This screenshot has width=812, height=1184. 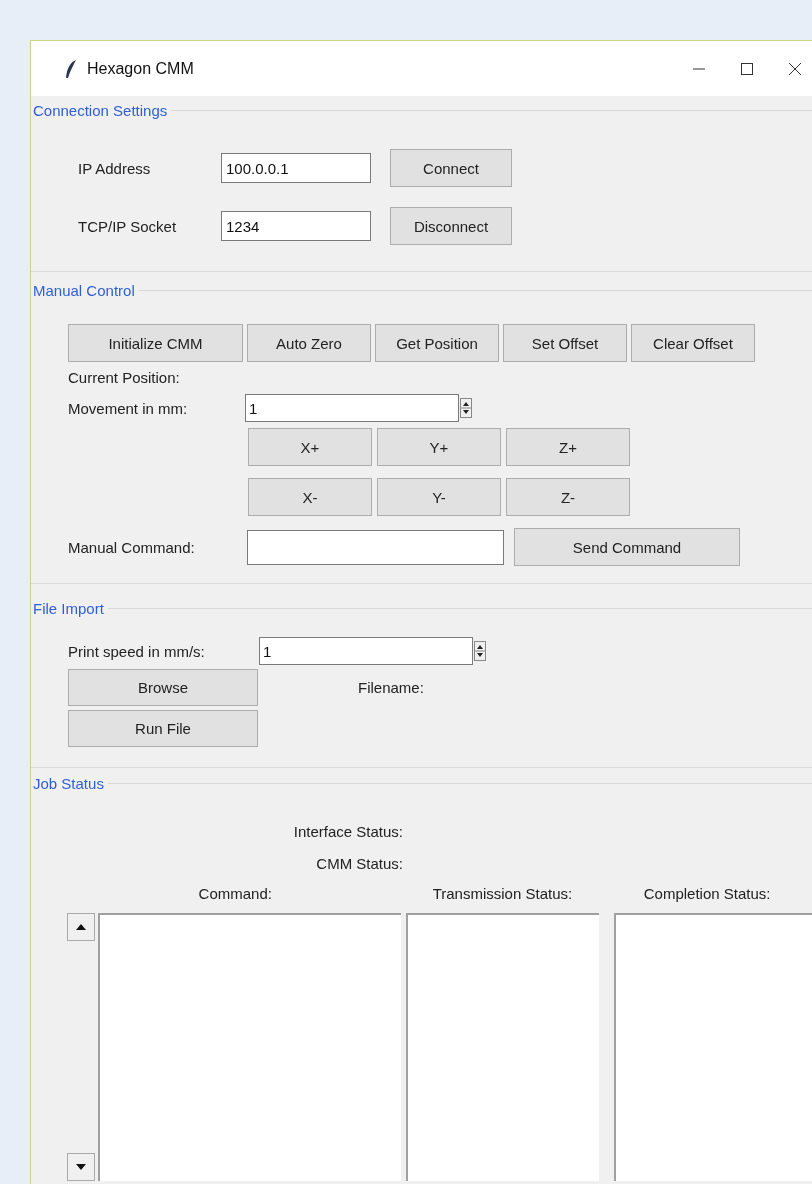 I want to click on section-title: Connection Settings, so click(x=101, y=110).